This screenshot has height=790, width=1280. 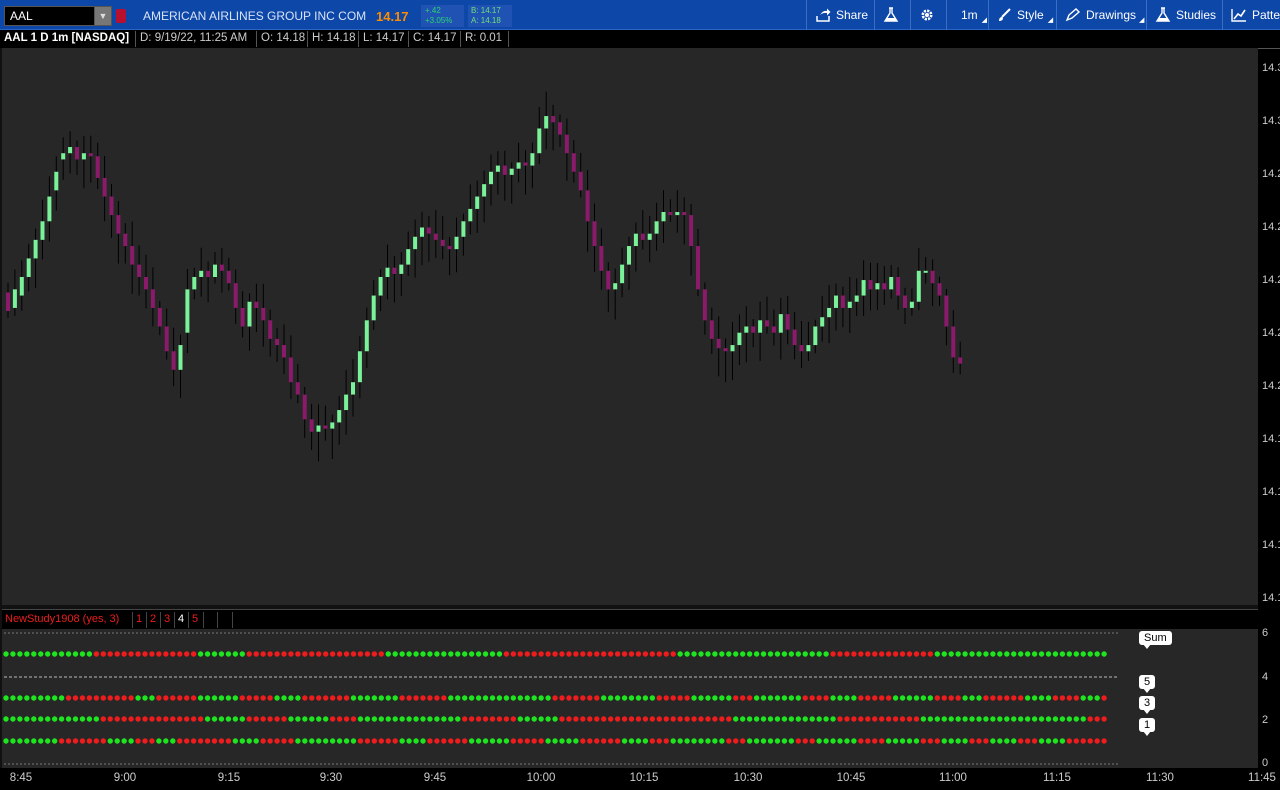 I want to click on study-plot-toggle: 3, so click(x=168, y=620).